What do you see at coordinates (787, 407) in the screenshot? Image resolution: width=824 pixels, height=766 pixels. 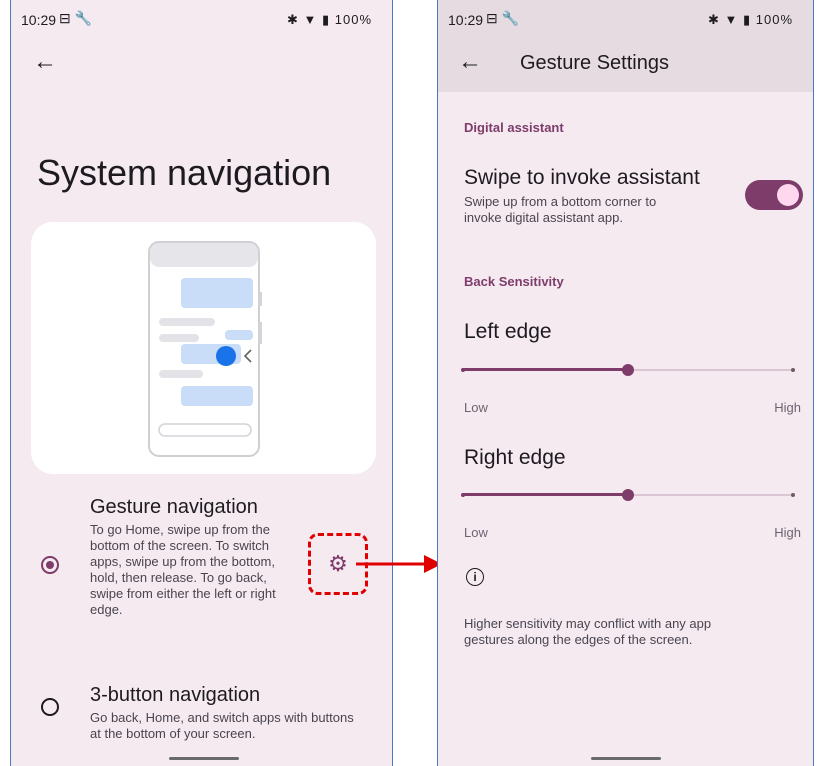 I see `left-edge-high-label: High` at bounding box center [787, 407].